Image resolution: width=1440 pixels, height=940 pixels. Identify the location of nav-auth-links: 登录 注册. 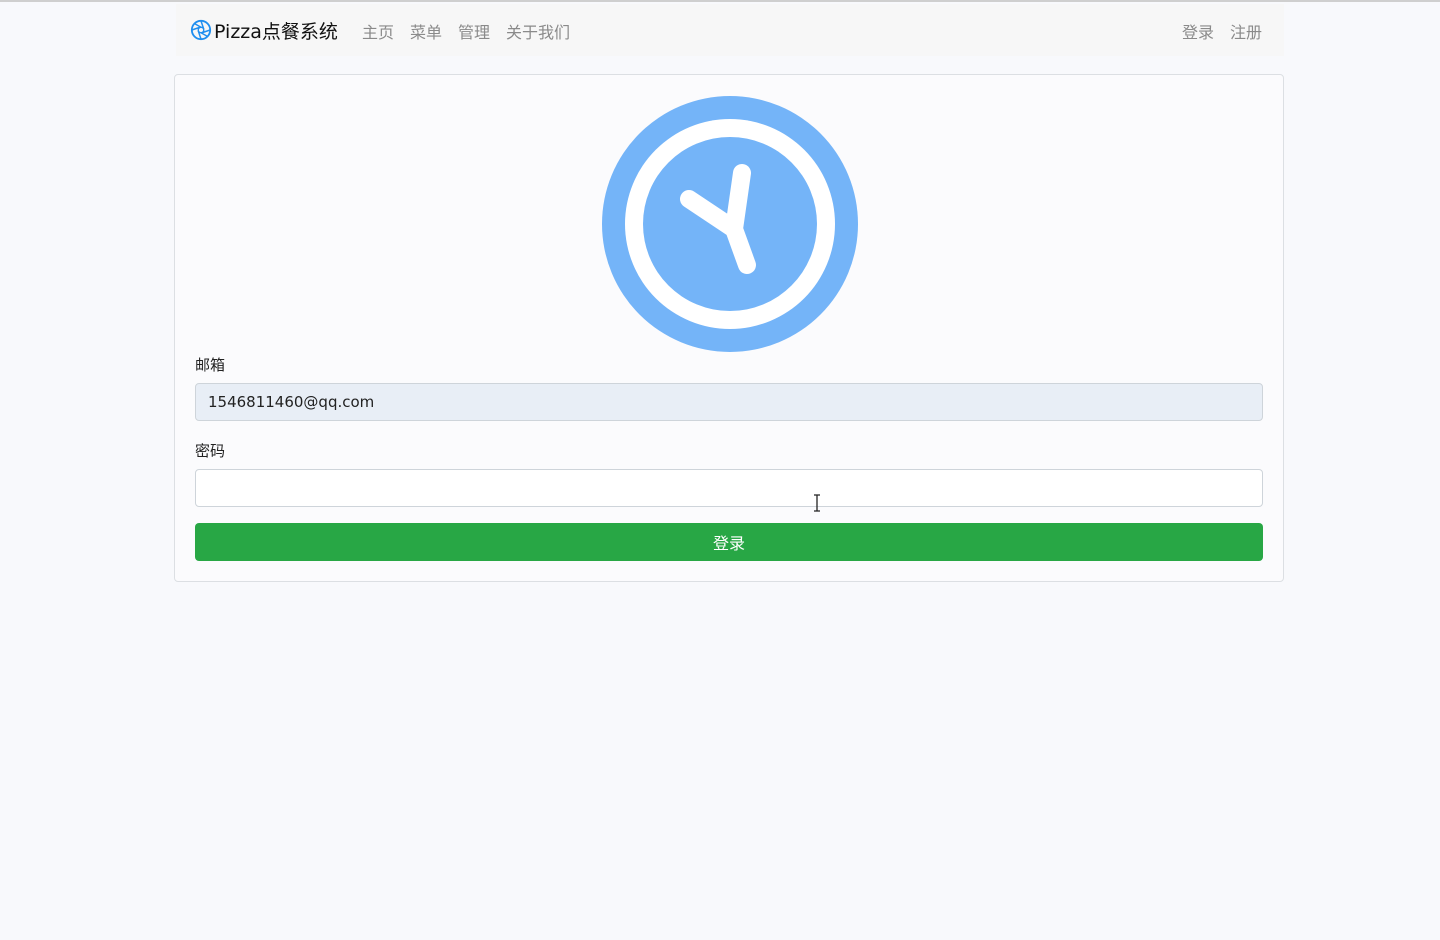
(1222, 31).